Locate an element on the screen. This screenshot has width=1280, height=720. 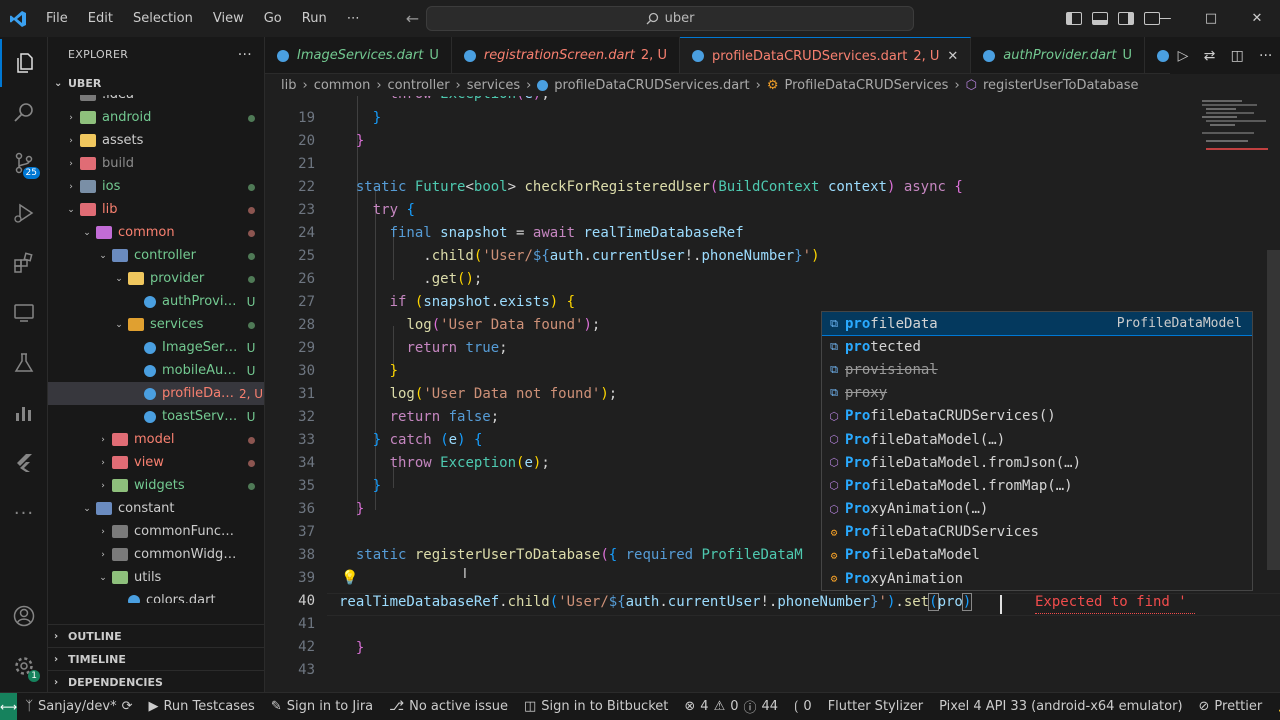
suggestion-item: ⧉ profileData ProfileDataModel is located at coordinates (1037, 324).